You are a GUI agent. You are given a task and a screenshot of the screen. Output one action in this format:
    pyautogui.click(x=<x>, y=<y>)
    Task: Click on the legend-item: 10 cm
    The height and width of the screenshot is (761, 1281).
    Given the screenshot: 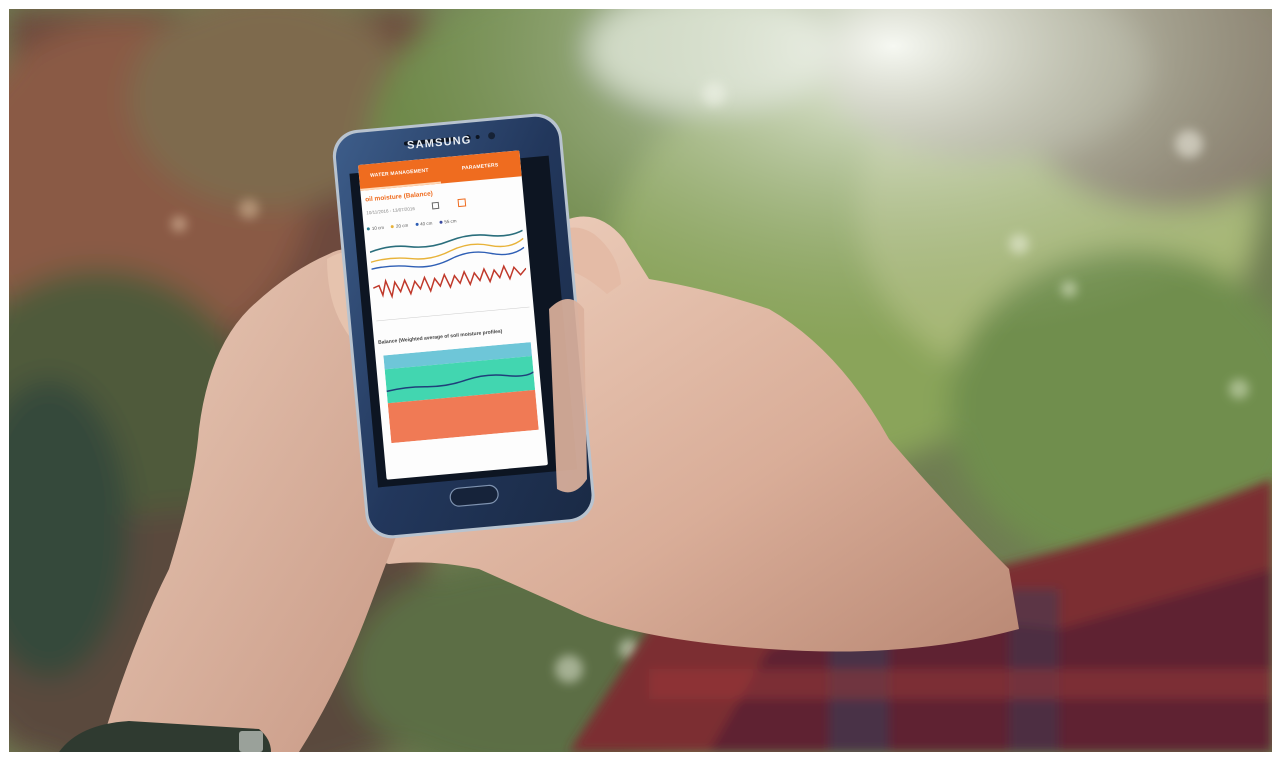 What is the action you would take?
    pyautogui.click(x=375, y=228)
    